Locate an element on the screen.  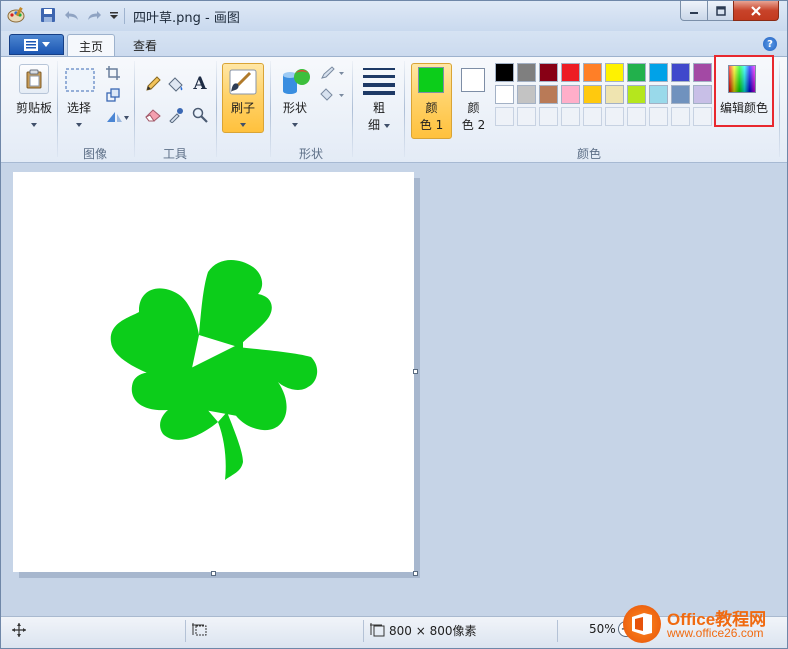
rotate-icon is located at coordinates (117, 117).